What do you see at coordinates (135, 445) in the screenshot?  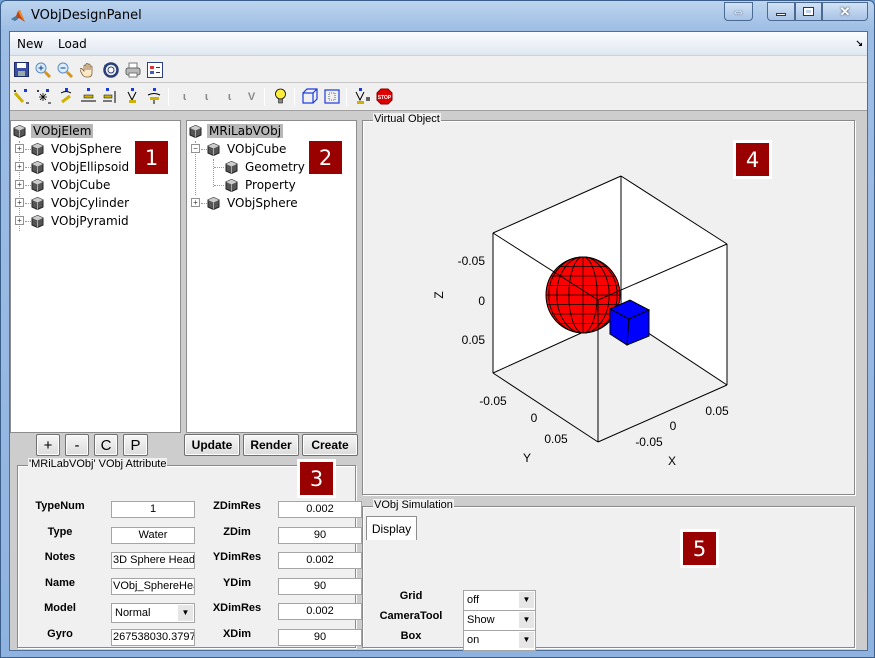 I see `paste-element-button: P` at bounding box center [135, 445].